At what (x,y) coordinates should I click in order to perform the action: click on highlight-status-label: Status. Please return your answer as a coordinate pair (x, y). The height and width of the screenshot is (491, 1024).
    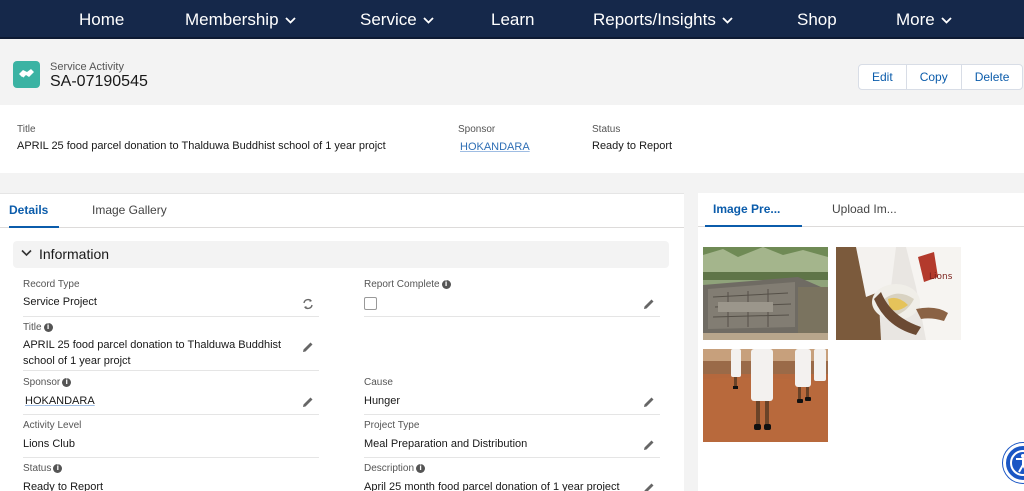
    Looking at the image, I should click on (606, 129).